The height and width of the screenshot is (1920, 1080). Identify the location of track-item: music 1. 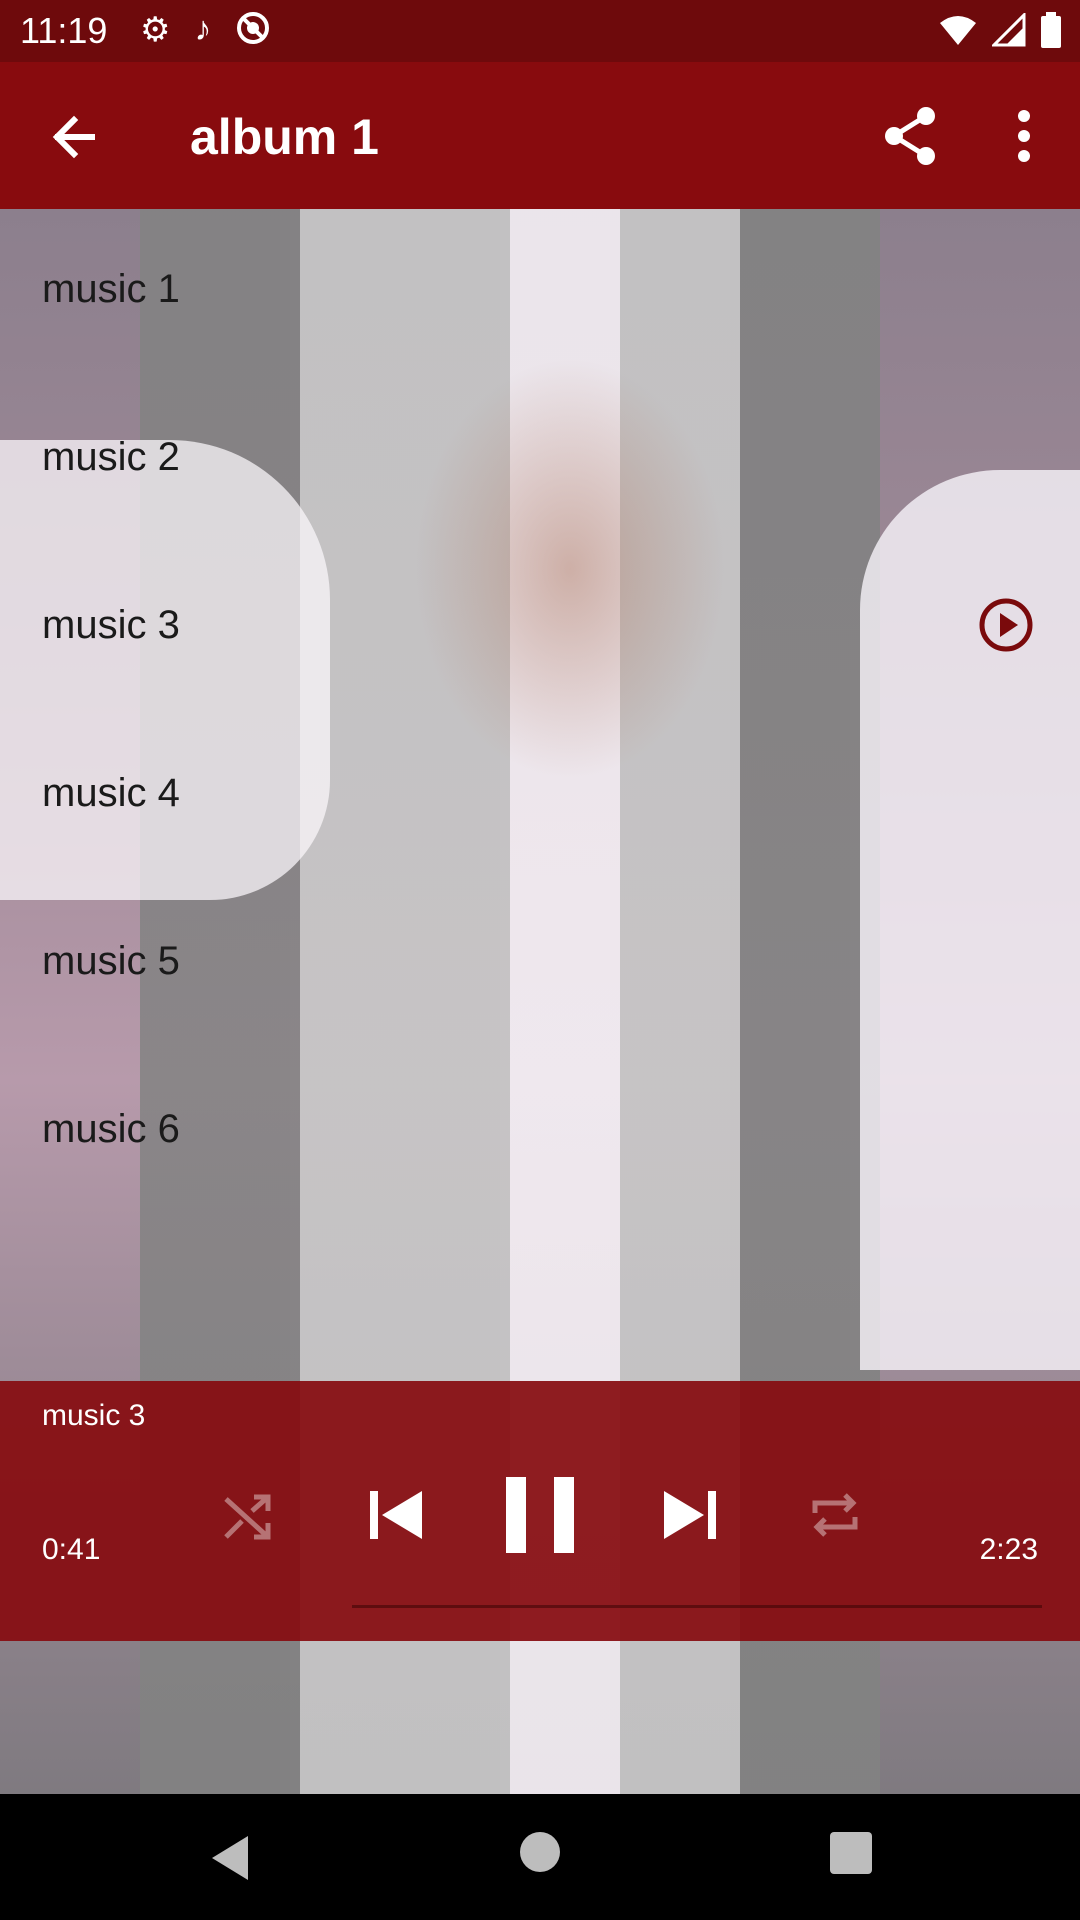
(540, 293).